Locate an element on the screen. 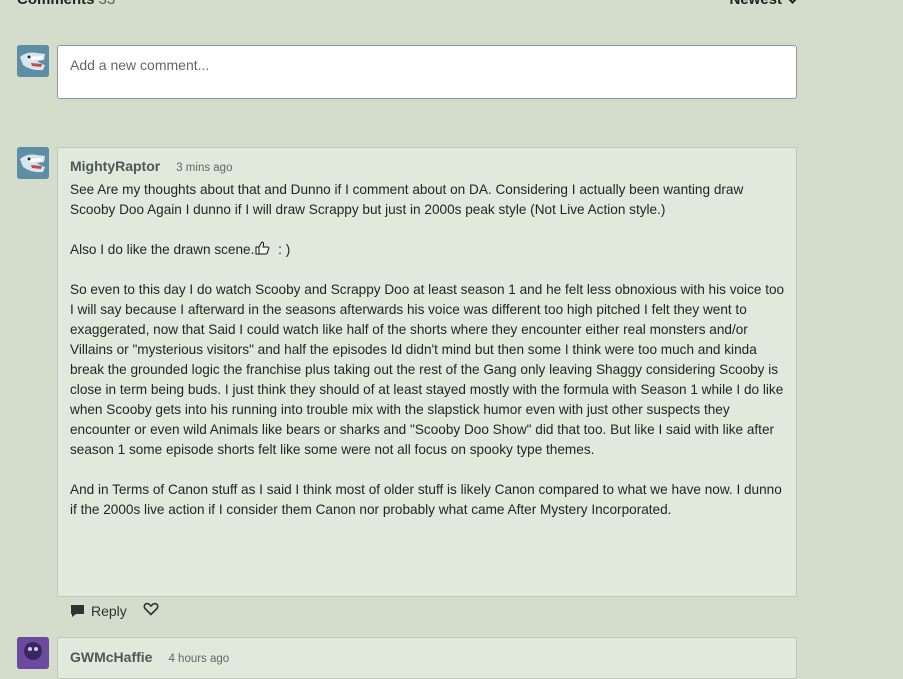 The width and height of the screenshot is (903, 679). reply-label: Reply is located at coordinates (109, 610).